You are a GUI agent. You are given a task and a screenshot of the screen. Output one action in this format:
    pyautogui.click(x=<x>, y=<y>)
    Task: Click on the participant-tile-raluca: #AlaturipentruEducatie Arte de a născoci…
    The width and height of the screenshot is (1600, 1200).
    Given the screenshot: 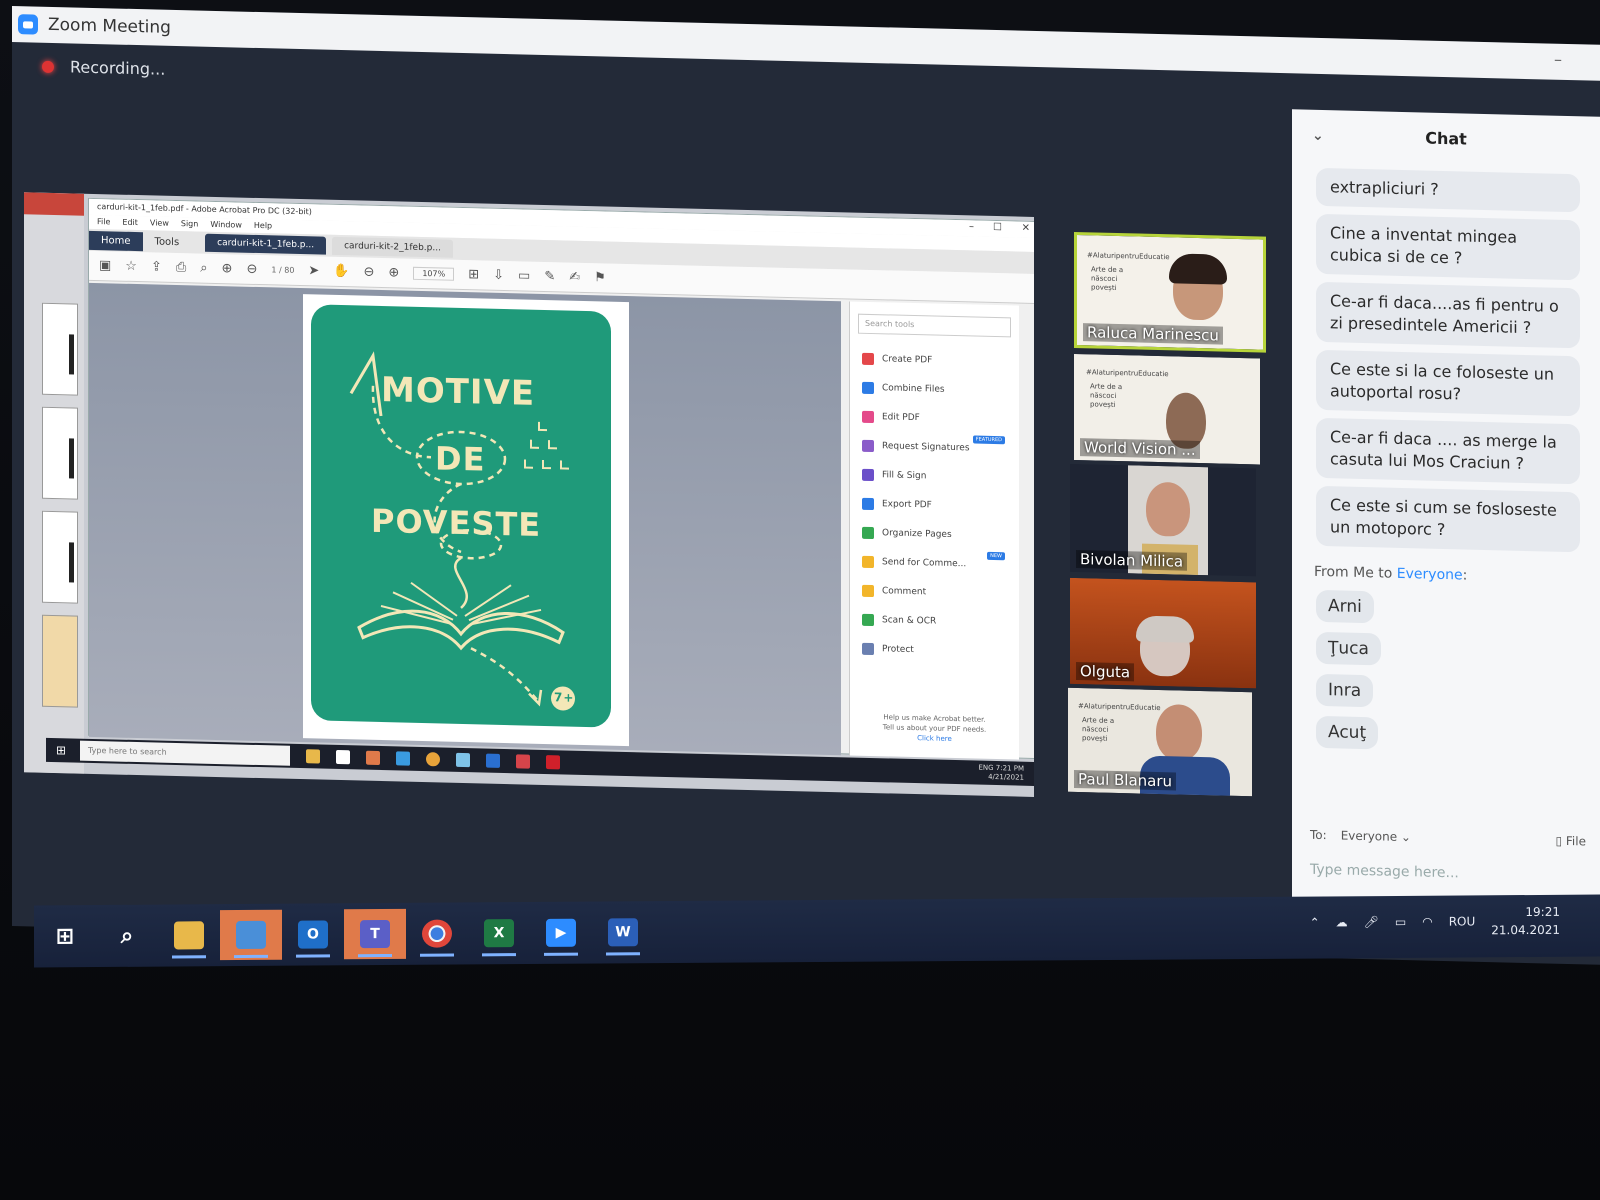 What is the action you would take?
    pyautogui.click(x=1170, y=292)
    